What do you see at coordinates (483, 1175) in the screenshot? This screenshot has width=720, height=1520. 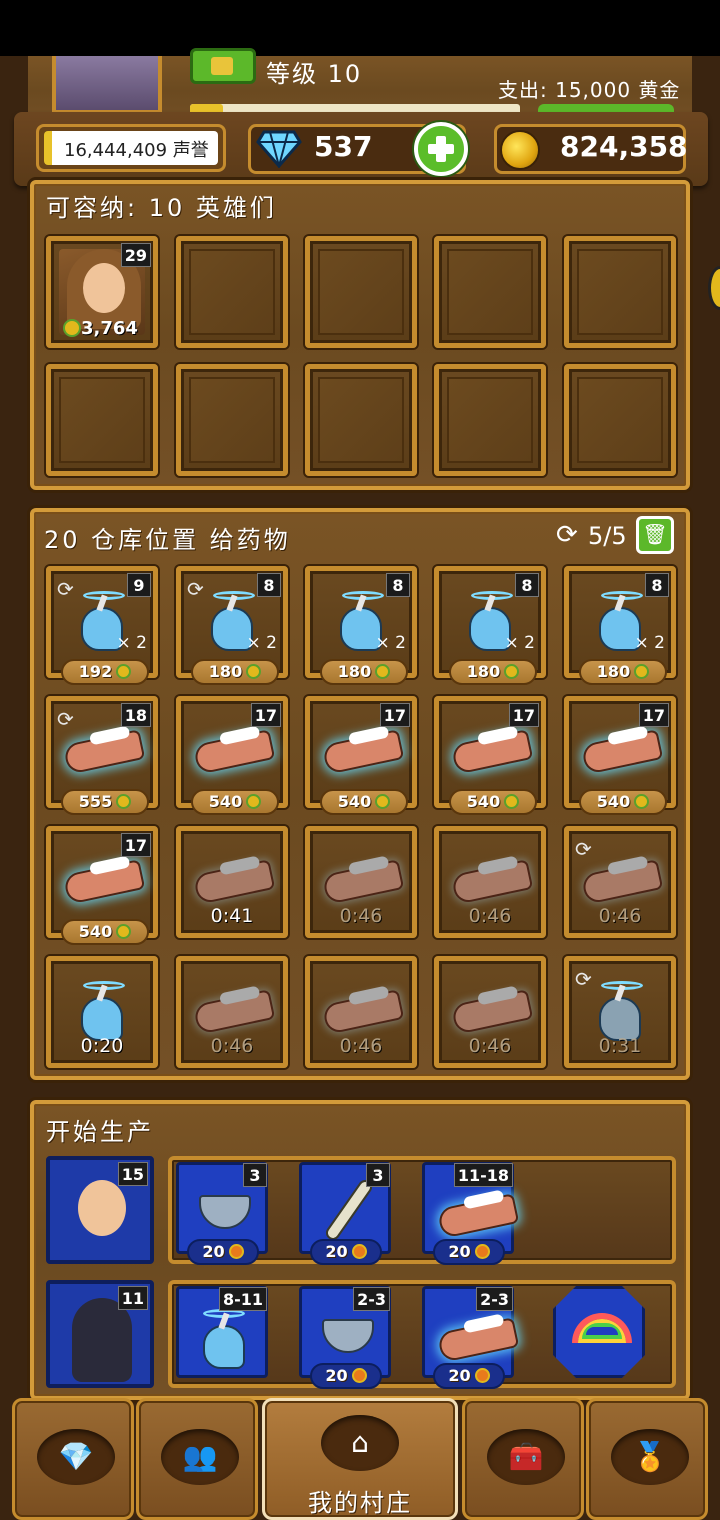 I see `recipe-level: 11-18` at bounding box center [483, 1175].